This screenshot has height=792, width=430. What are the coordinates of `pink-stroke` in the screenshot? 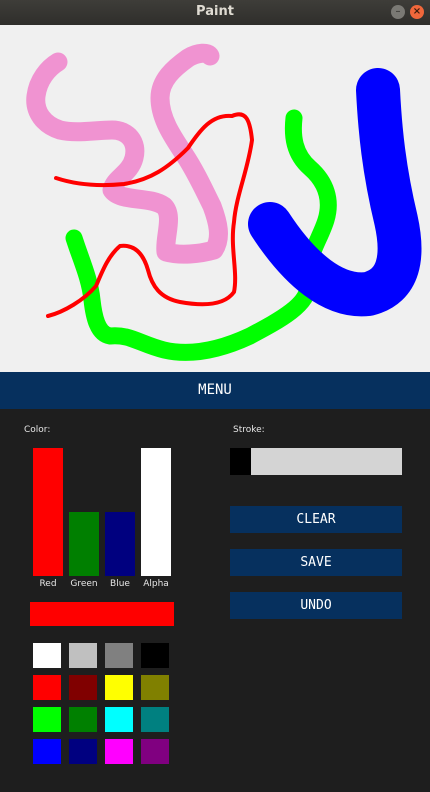 It's located at (127, 153).